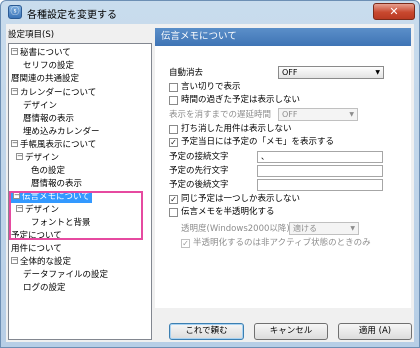  I want to click on auto-delete-value: OFF, so click(290, 72).